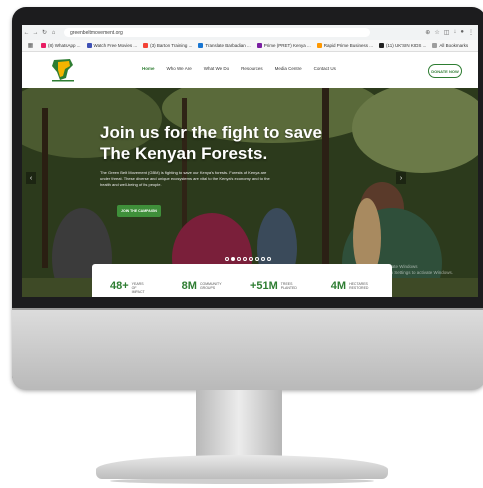 The image size is (483, 488). I want to click on menu-item-resources: Resources, so click(252, 68).